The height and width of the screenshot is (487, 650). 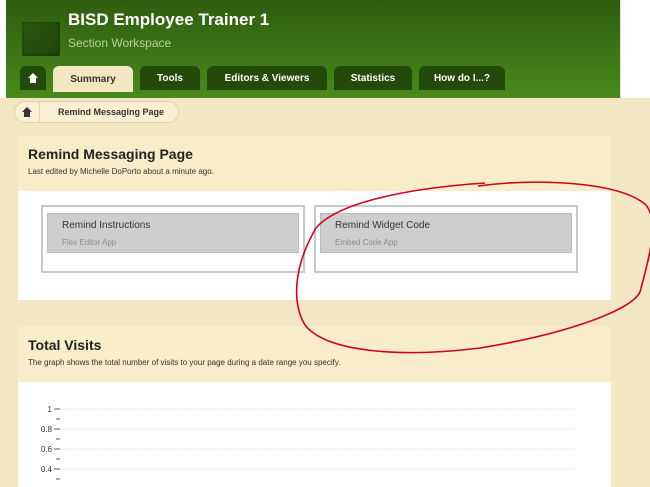 I want to click on breadcrumb-current: Remind Messaging Page, so click(x=110, y=112).